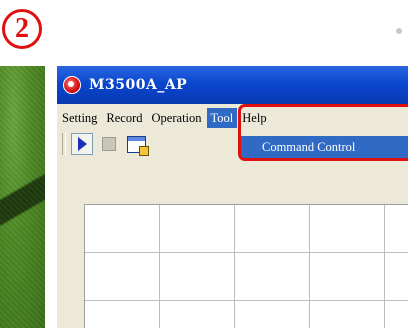  What do you see at coordinates (64, 144) in the screenshot?
I see `toolbar-grip` at bounding box center [64, 144].